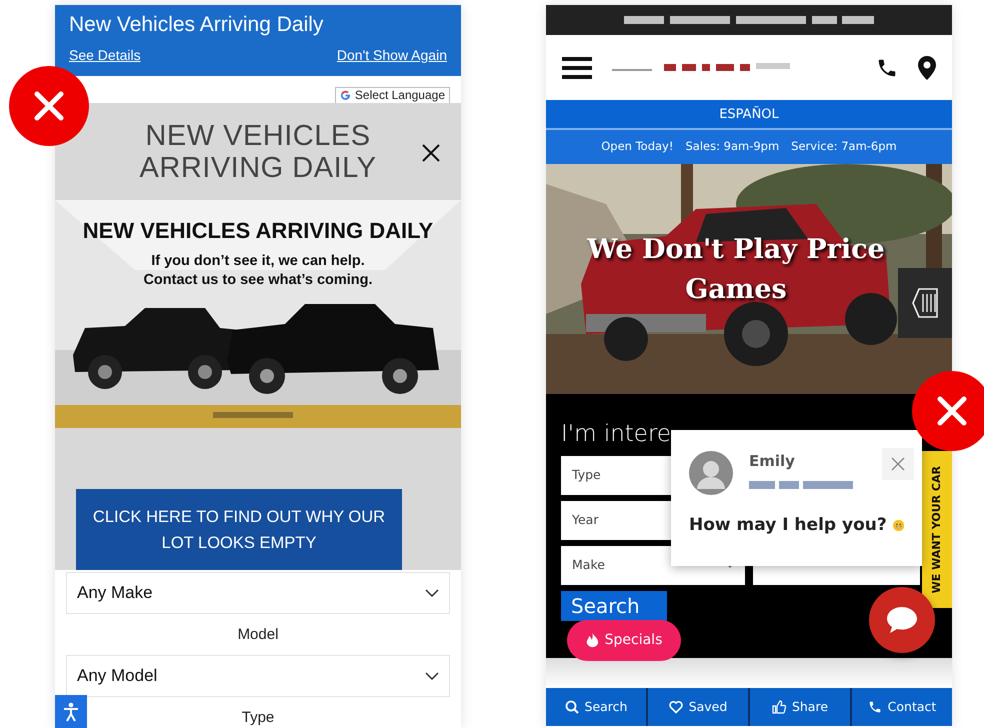  I want to click on notice-title: New Vehicles Arriving Daily, so click(196, 25).